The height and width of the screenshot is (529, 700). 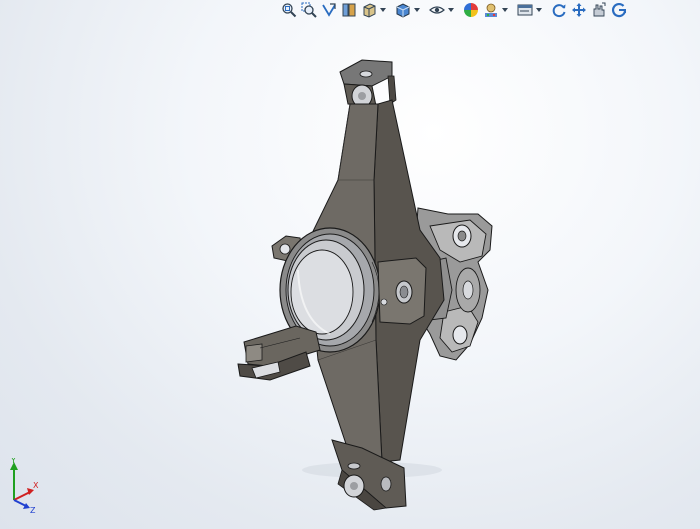 I want to click on x-axis-label: X, so click(x=36, y=485).